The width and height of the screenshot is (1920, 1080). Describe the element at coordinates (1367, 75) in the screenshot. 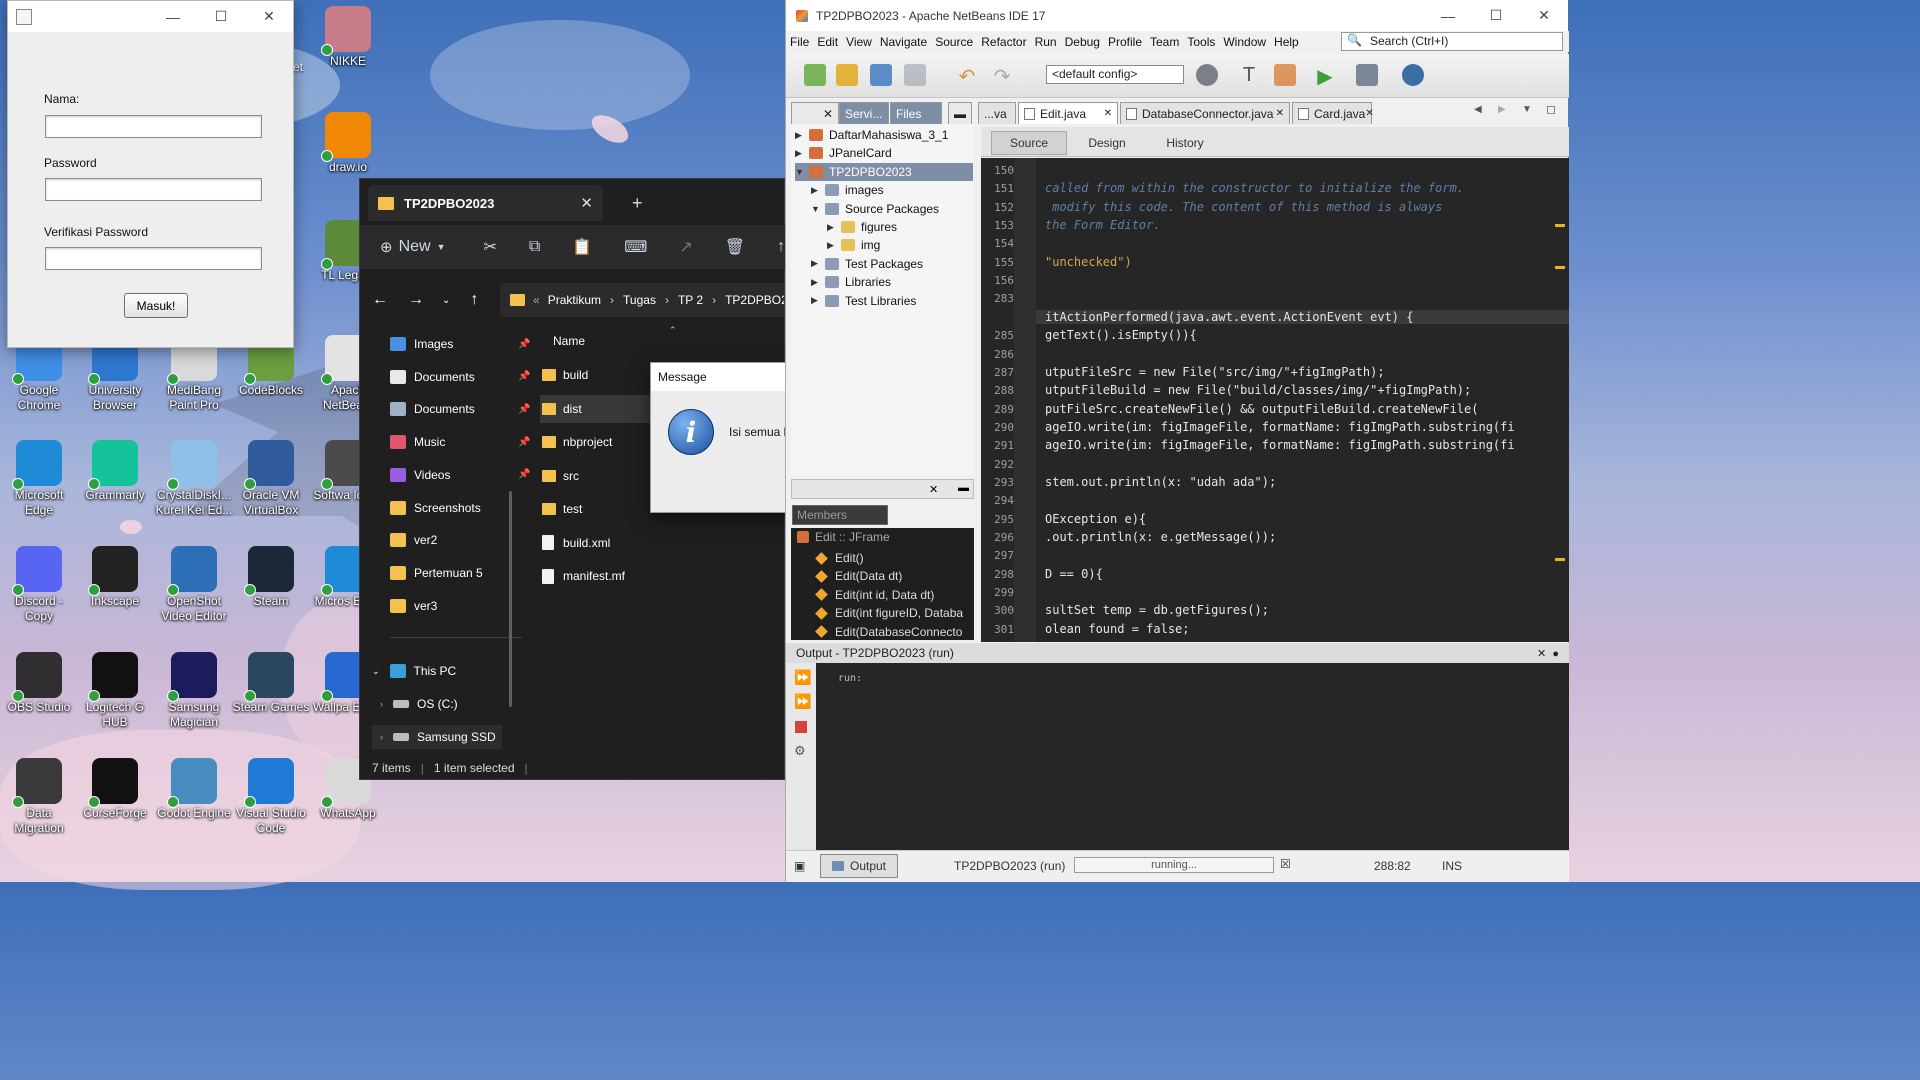

I see `debug-icon` at that location.